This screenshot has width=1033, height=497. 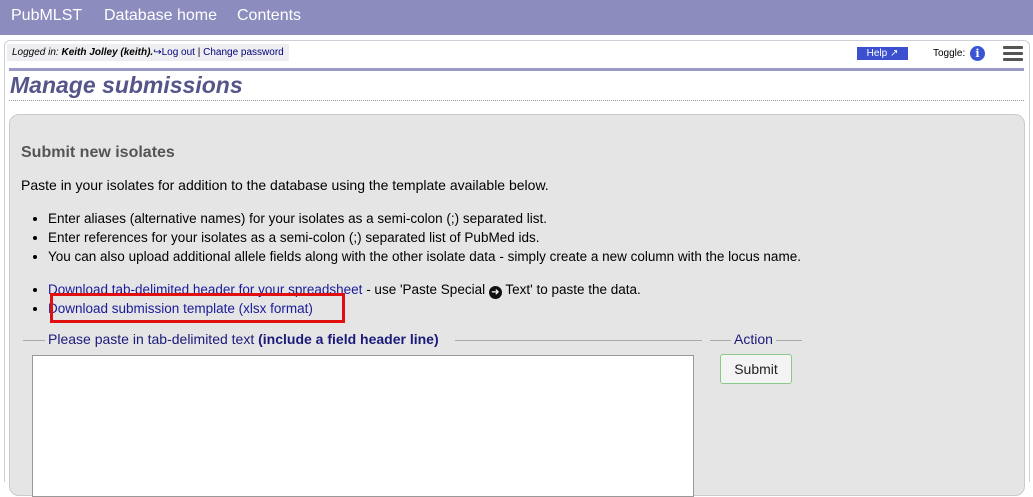 What do you see at coordinates (197, 308) in the screenshot?
I see `highlight-box` at bounding box center [197, 308].